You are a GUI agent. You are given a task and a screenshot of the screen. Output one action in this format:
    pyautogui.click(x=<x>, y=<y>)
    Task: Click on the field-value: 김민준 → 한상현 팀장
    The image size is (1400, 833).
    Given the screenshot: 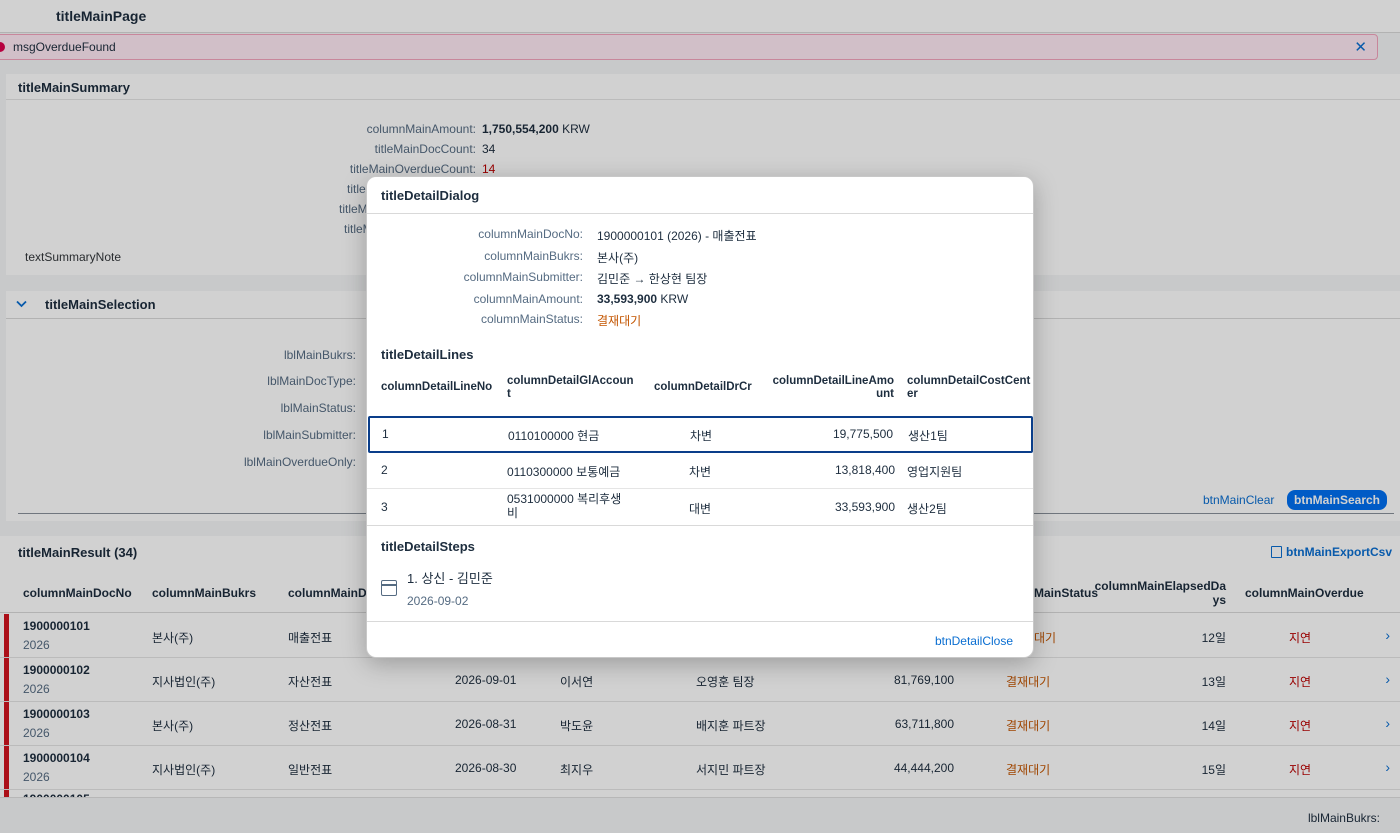 What is the action you would take?
    pyautogui.click(x=652, y=279)
    